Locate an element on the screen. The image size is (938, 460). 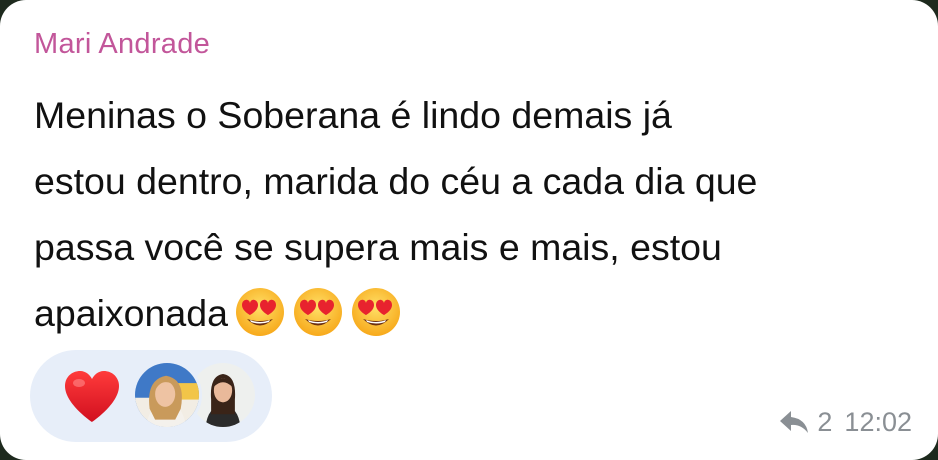
reactor-avatar is located at coordinates (167, 395).